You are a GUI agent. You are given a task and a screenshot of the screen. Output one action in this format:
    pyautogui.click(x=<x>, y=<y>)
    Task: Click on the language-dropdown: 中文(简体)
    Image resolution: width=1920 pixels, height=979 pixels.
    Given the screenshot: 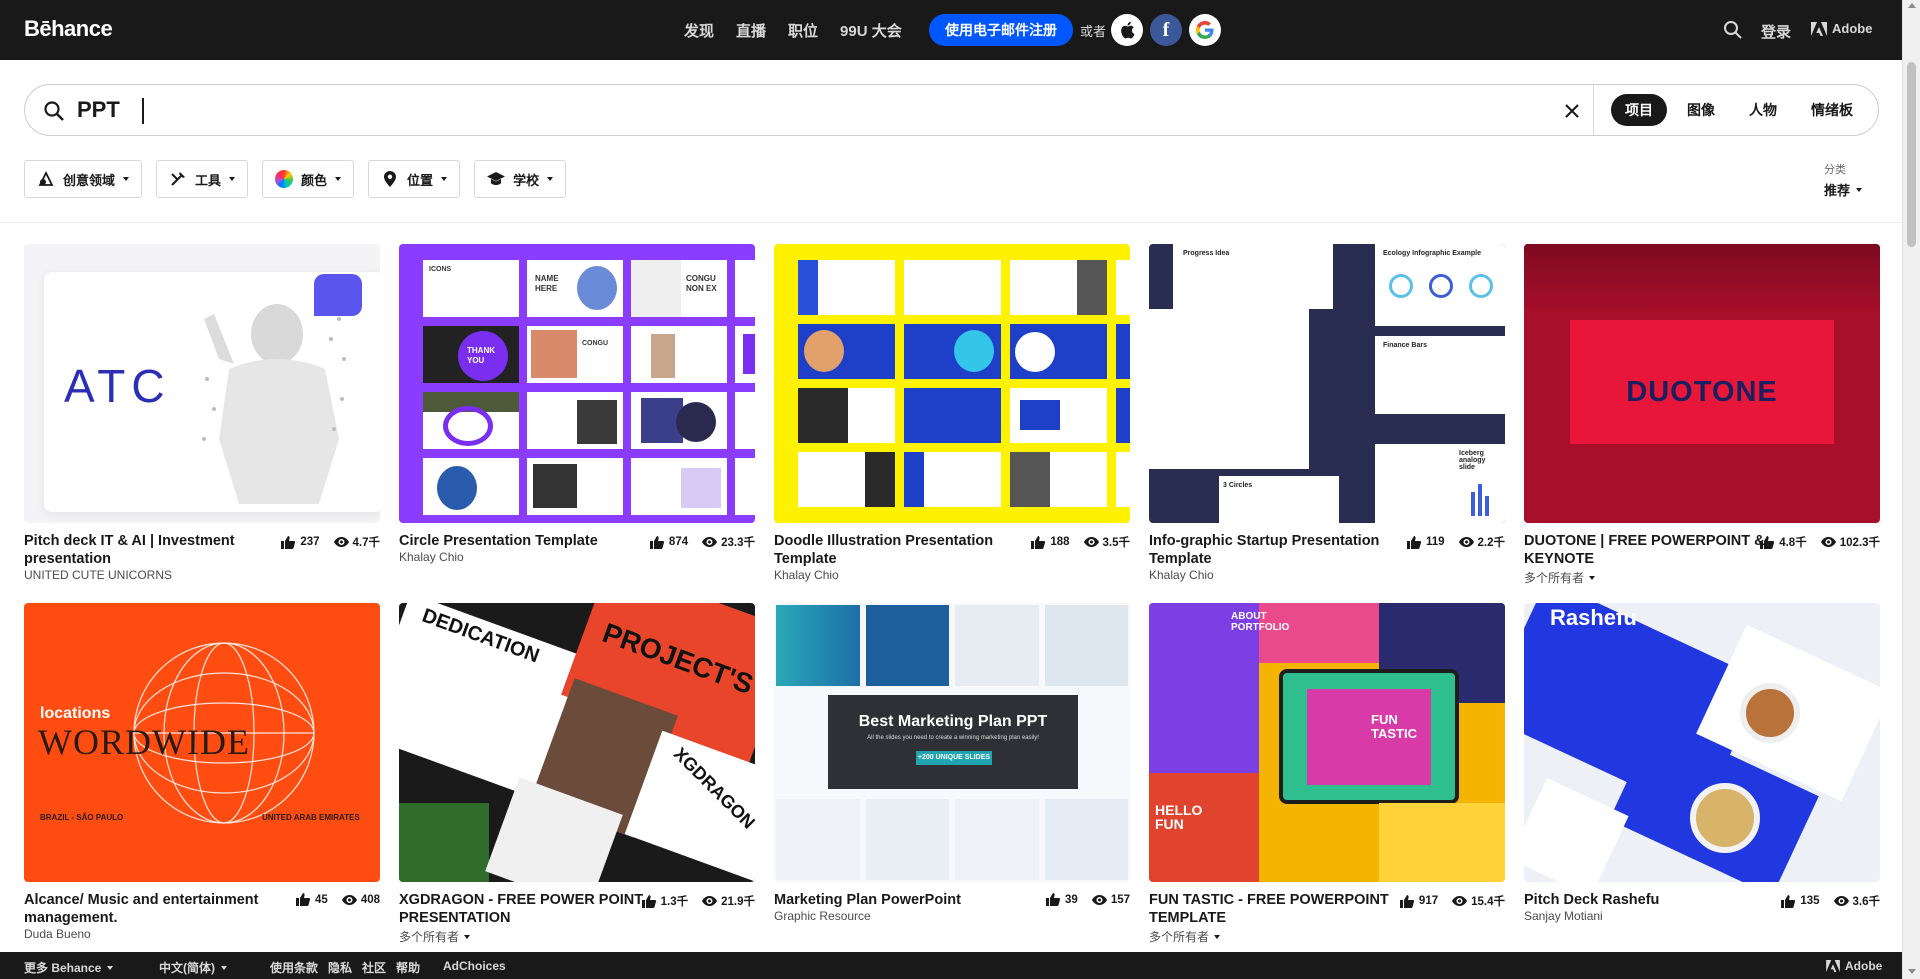 What is the action you would take?
    pyautogui.click(x=193, y=967)
    